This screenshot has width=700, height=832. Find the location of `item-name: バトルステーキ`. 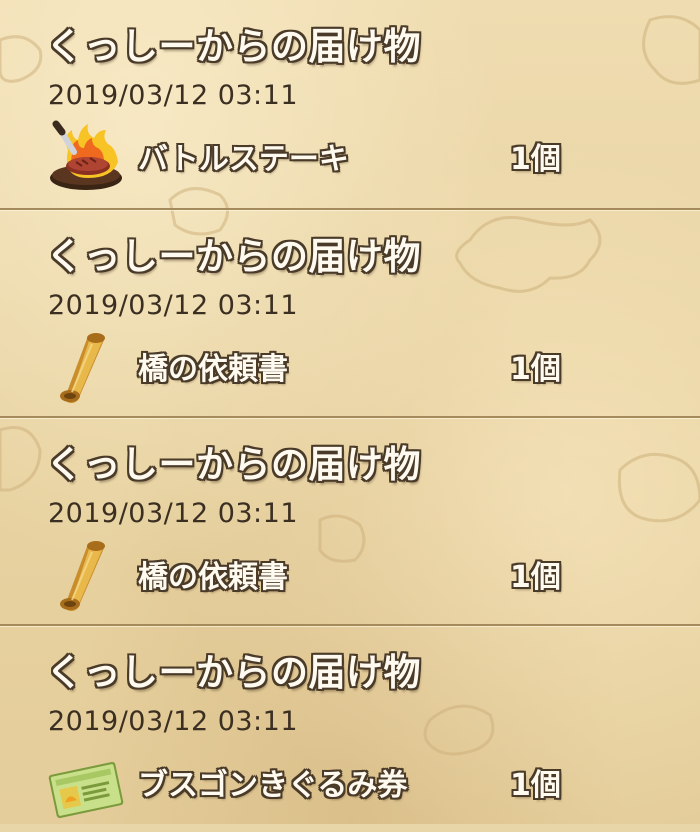

item-name: バトルステーキ is located at coordinates (243, 159).